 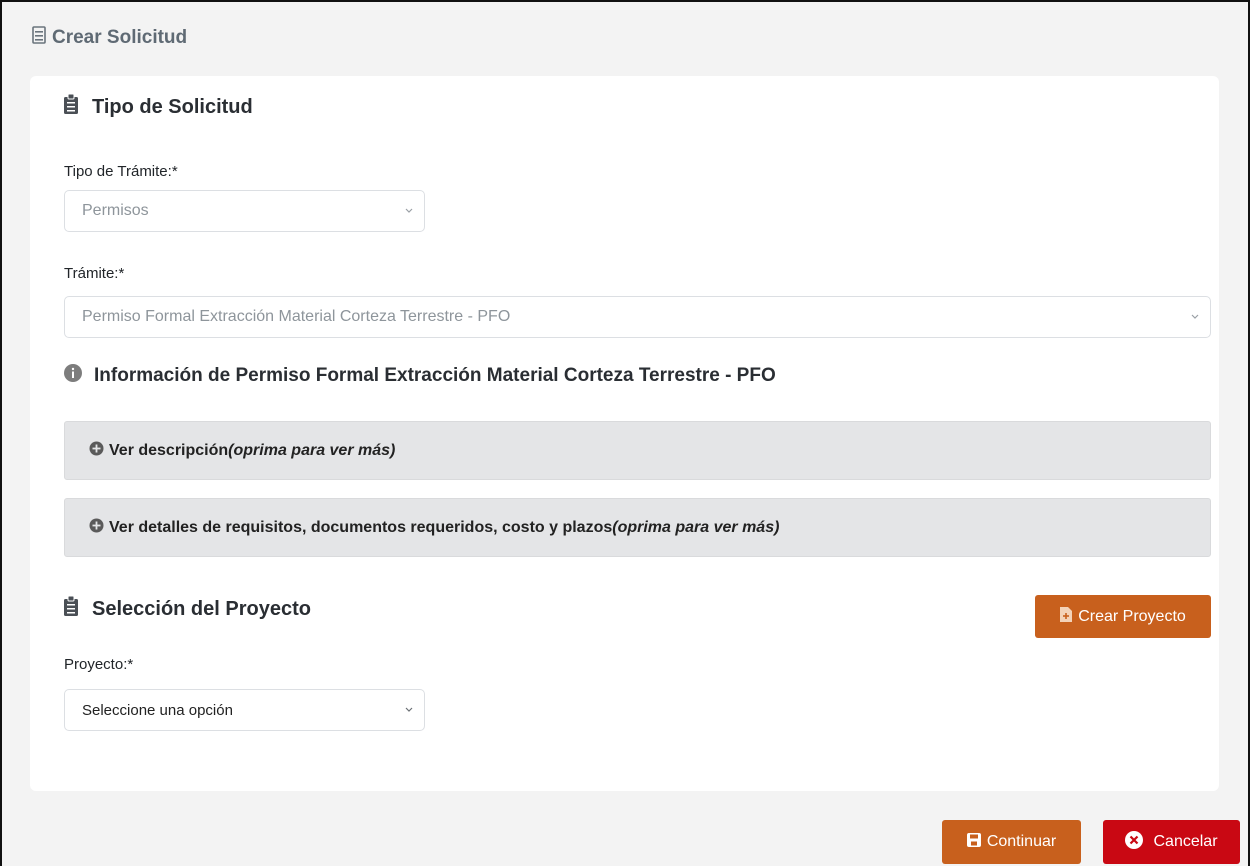 What do you see at coordinates (244, 211) in the screenshot?
I see `tipo-tramite-select: Permisos` at bounding box center [244, 211].